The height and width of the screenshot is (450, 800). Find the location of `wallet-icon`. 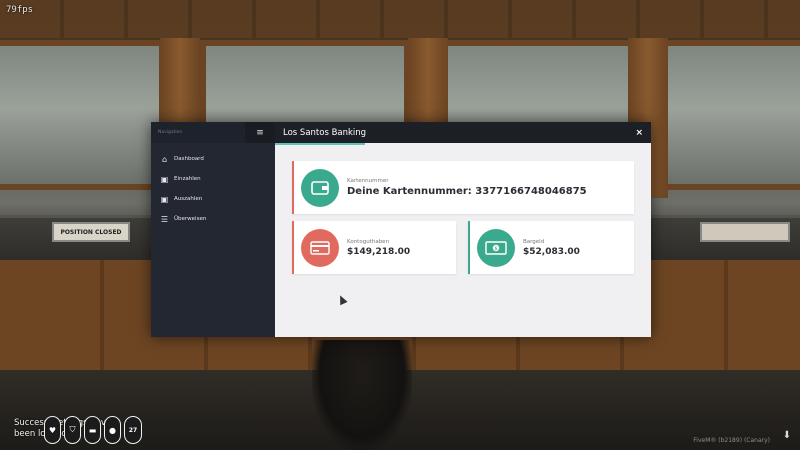

wallet-icon is located at coordinates (320, 187).